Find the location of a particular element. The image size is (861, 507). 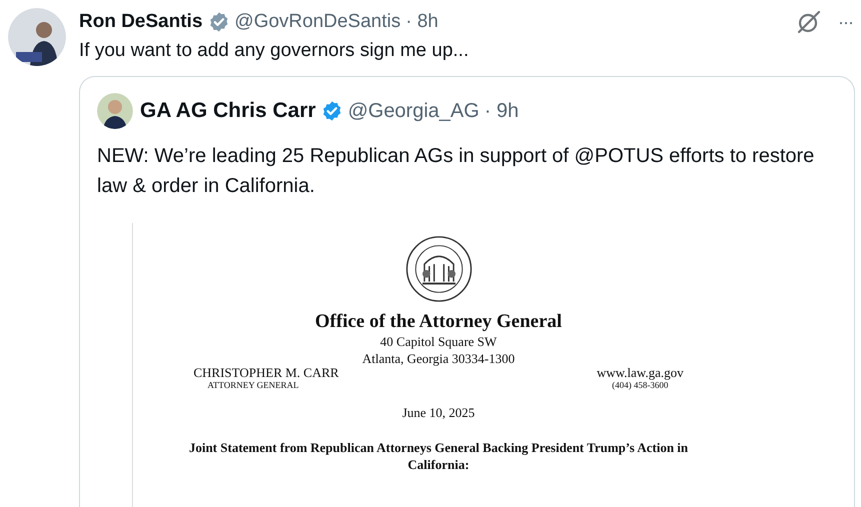

official-title: ATTORNEY GENERAL is located at coordinates (253, 385).